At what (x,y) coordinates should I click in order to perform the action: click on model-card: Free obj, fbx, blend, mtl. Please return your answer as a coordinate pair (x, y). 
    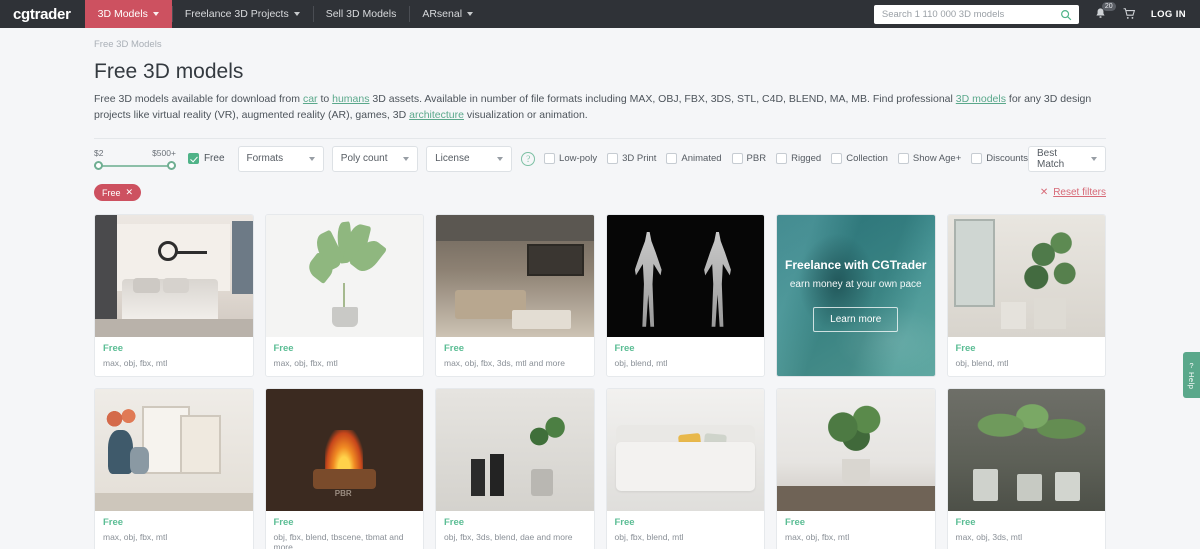
    Looking at the image, I should click on (685, 468).